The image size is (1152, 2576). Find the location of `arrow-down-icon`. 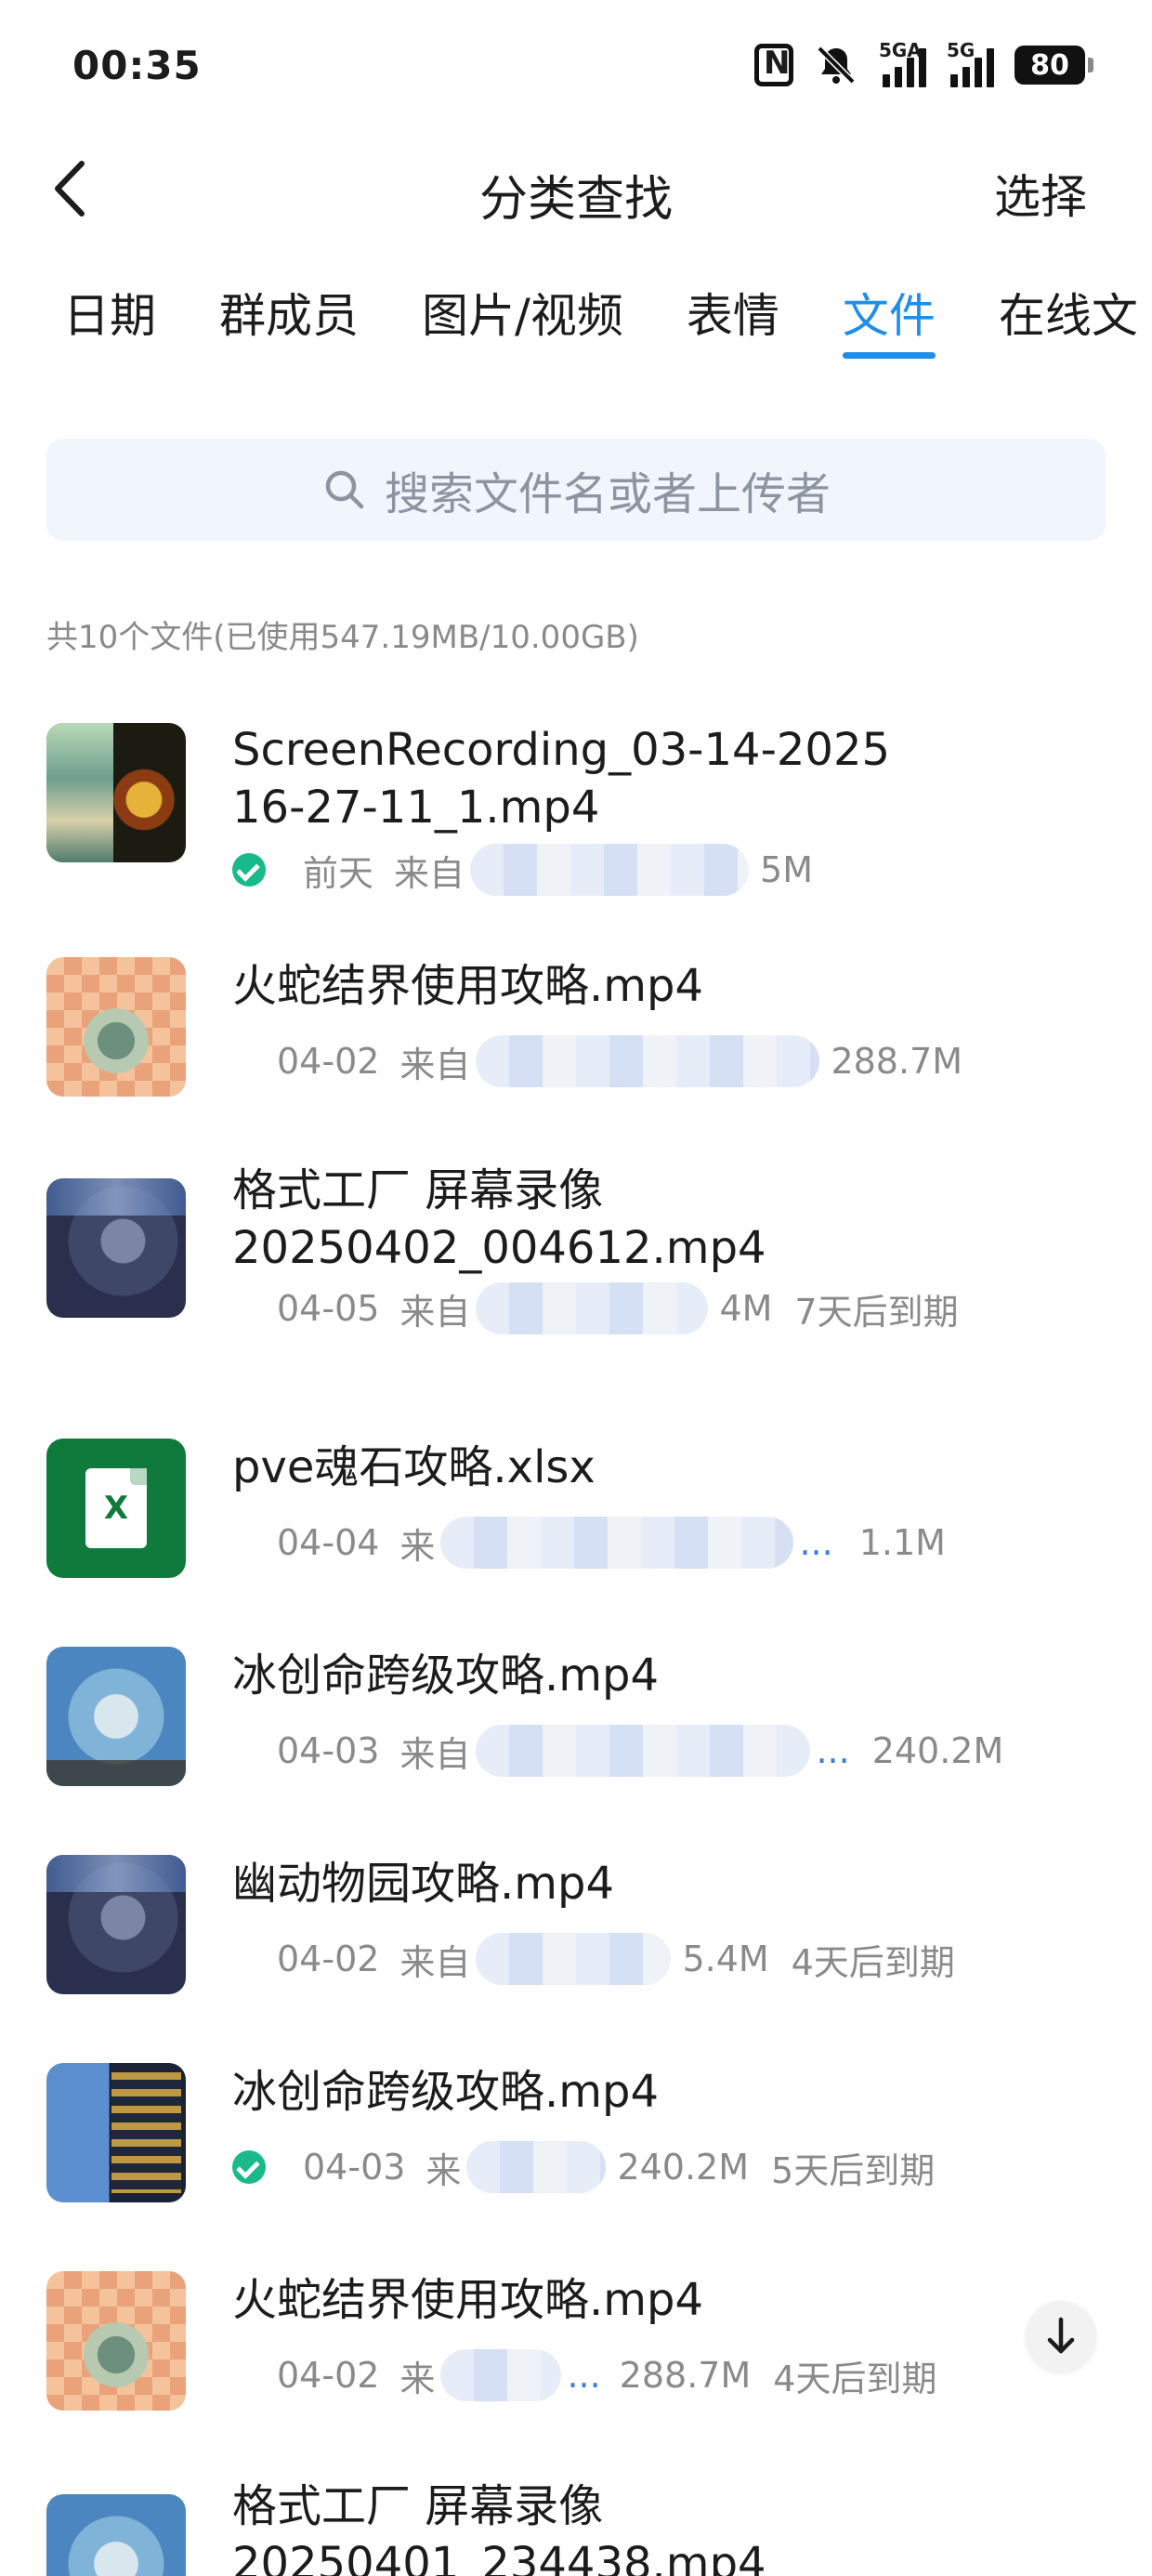

arrow-down-icon is located at coordinates (1061, 2335).